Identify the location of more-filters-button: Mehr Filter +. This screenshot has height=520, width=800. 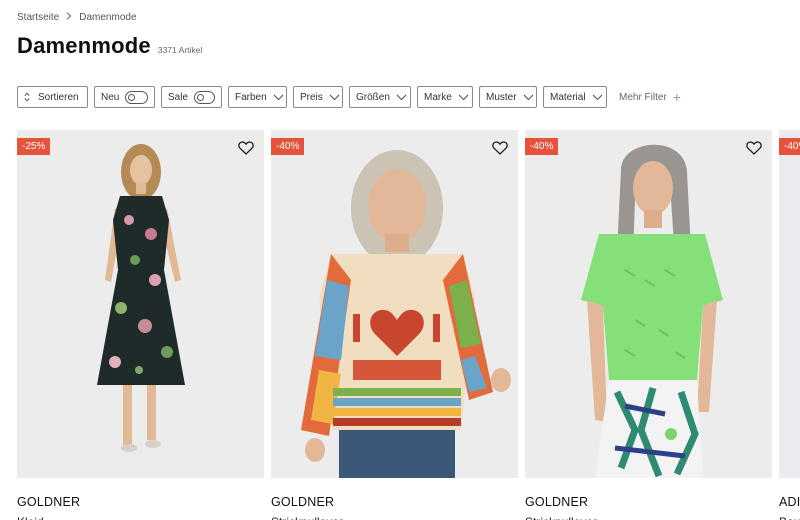
(650, 97).